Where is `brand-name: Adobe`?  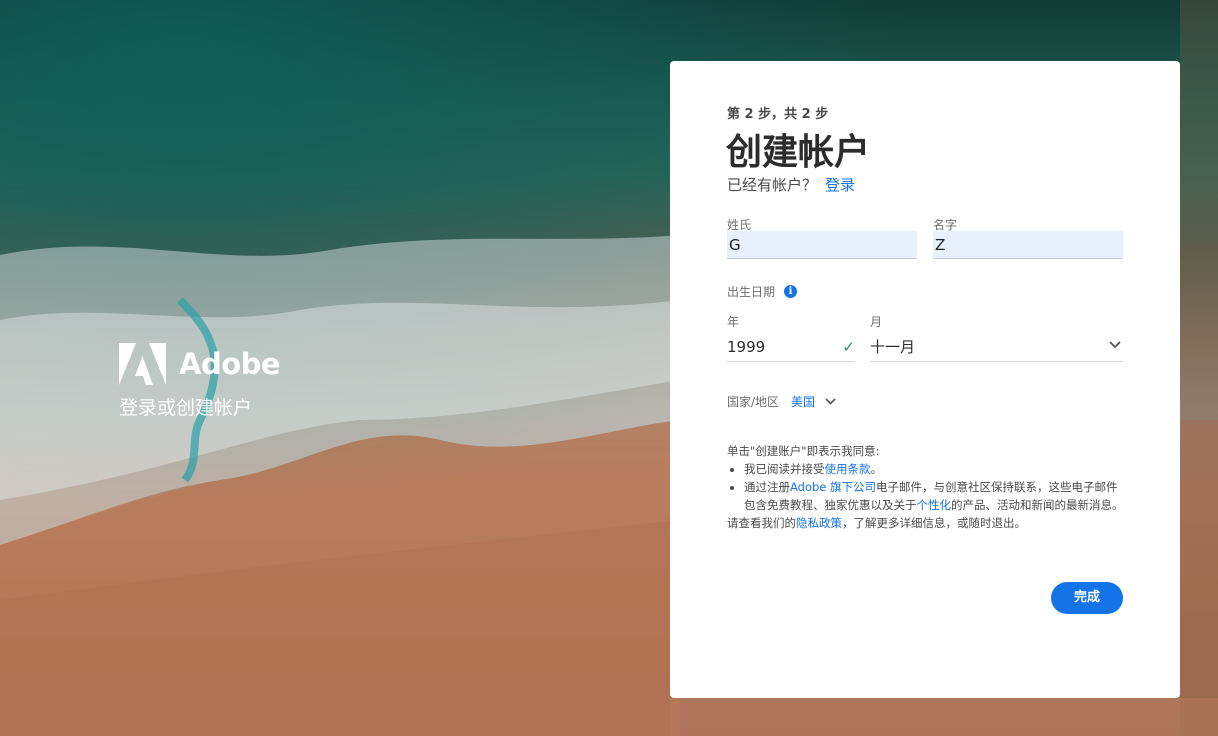
brand-name: Adobe is located at coordinates (230, 364).